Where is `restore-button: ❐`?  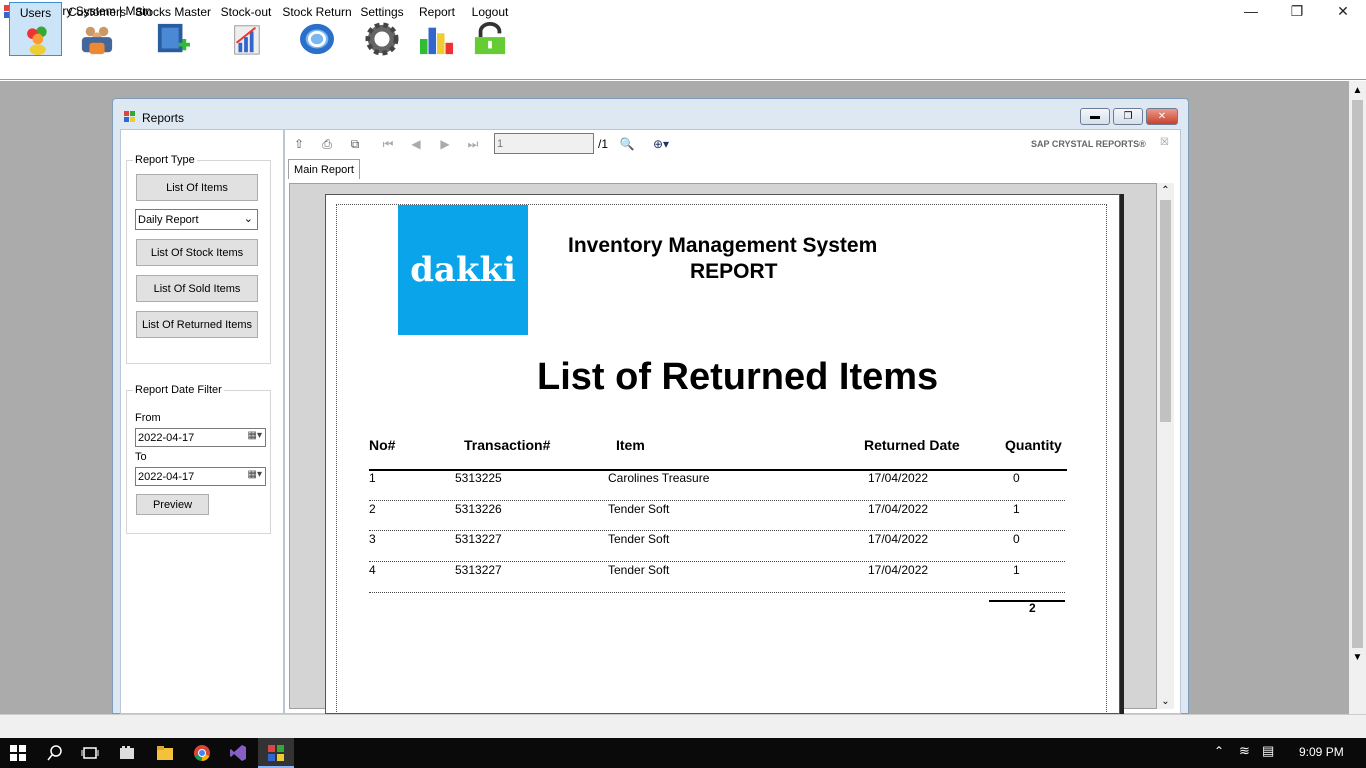 restore-button: ❐ is located at coordinates (1297, 11).